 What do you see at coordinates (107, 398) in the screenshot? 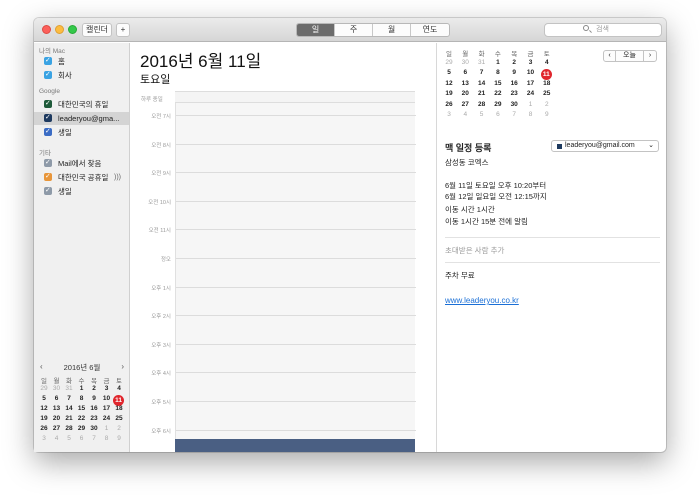
I see `mini-calendar-day: 10` at bounding box center [107, 398].